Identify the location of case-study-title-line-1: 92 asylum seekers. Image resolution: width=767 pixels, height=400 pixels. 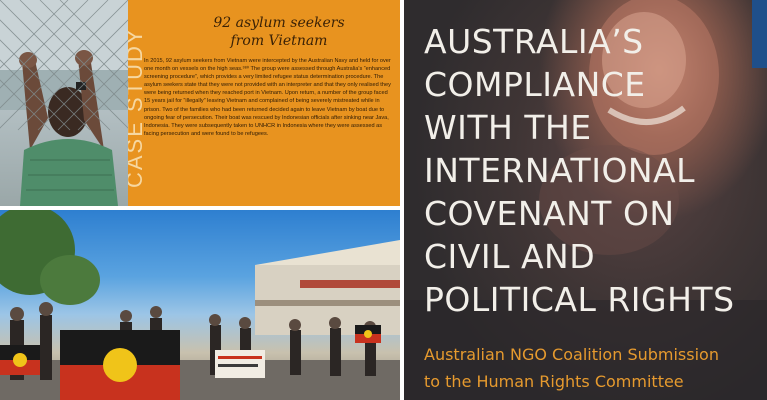
(279, 23).